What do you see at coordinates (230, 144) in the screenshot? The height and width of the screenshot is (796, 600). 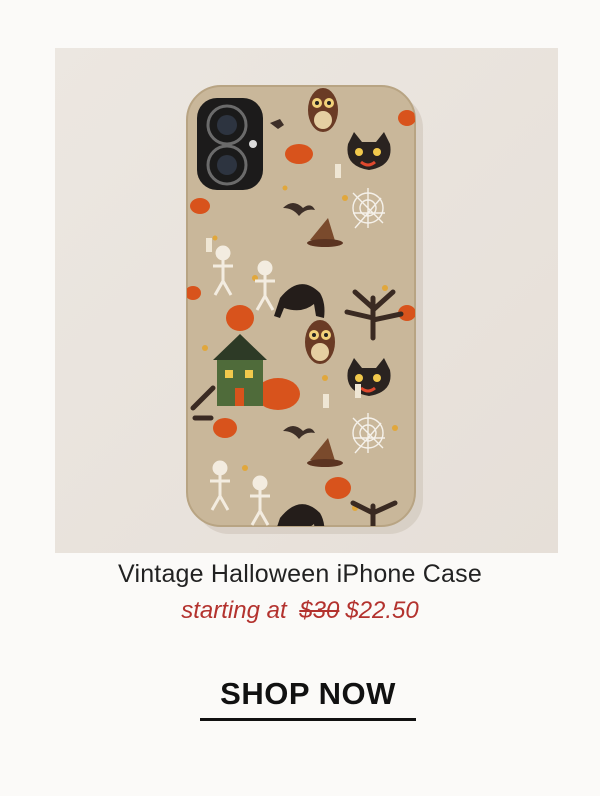 I see `camera-module` at bounding box center [230, 144].